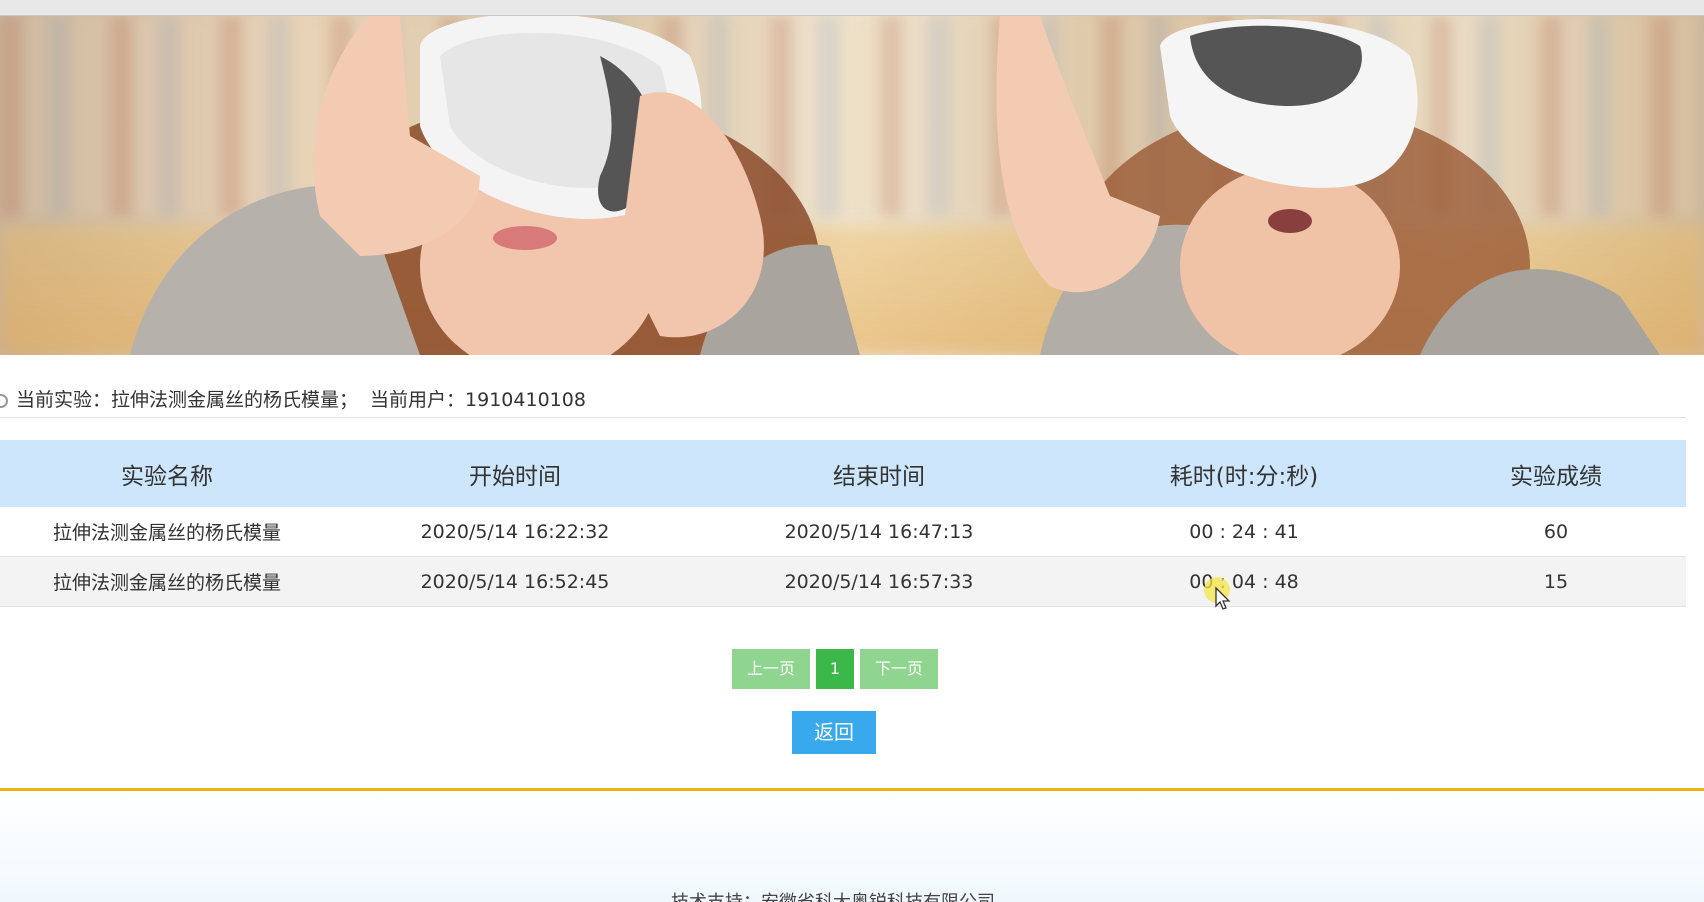  I want to click on user-label: 当前用户：, so click(418, 400).